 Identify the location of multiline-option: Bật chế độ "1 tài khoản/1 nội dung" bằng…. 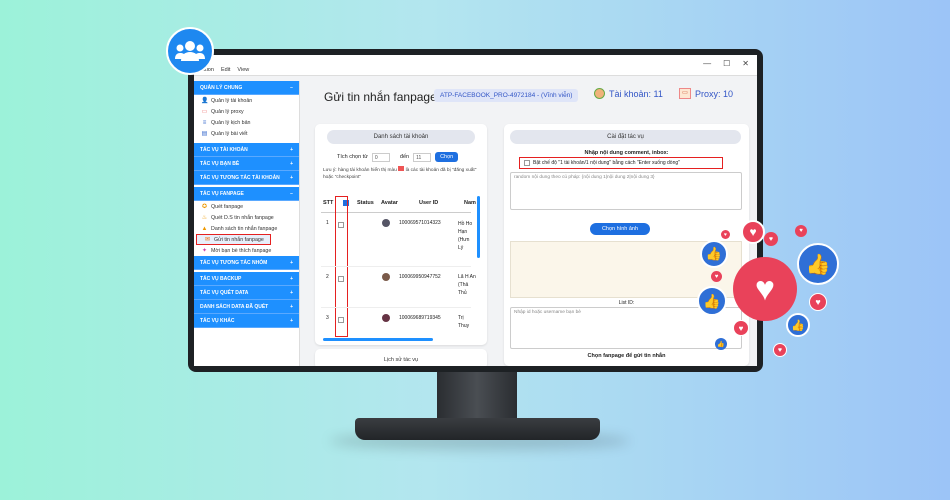
(621, 163).